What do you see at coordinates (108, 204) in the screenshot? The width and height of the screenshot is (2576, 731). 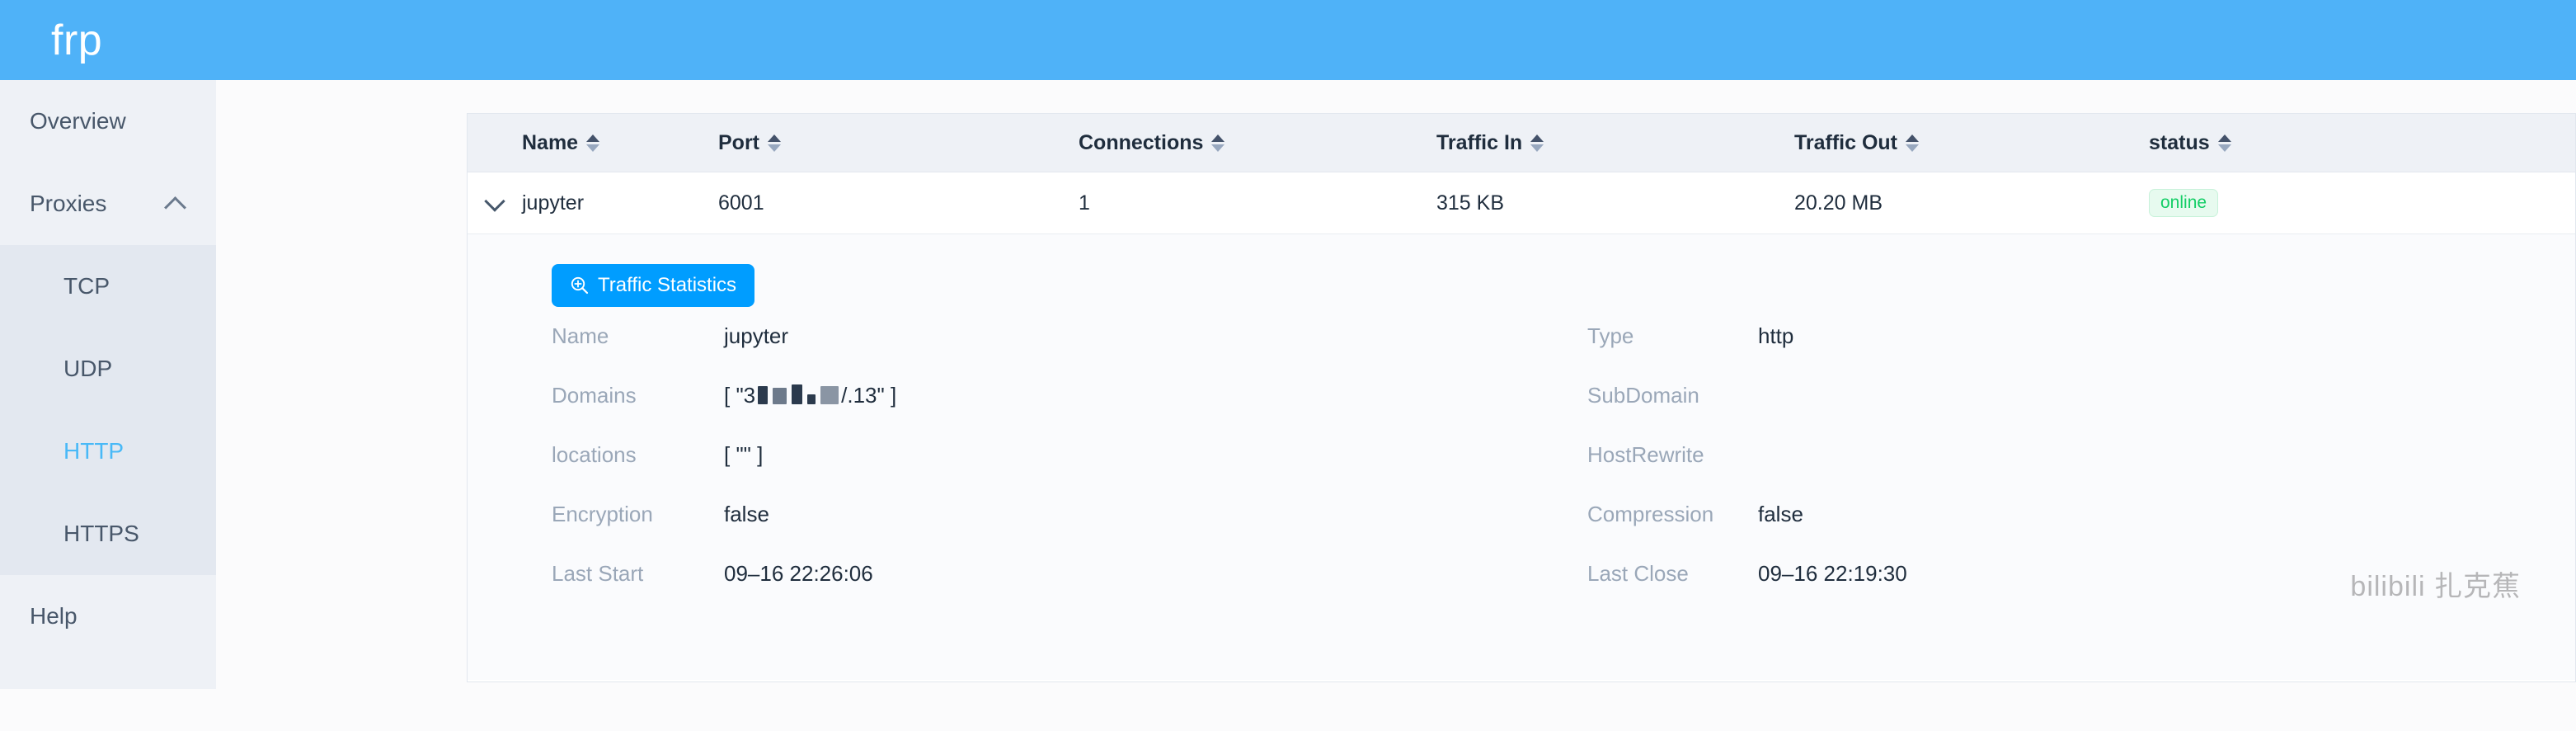 I see `sidebar-item-proxies: Proxies` at bounding box center [108, 204].